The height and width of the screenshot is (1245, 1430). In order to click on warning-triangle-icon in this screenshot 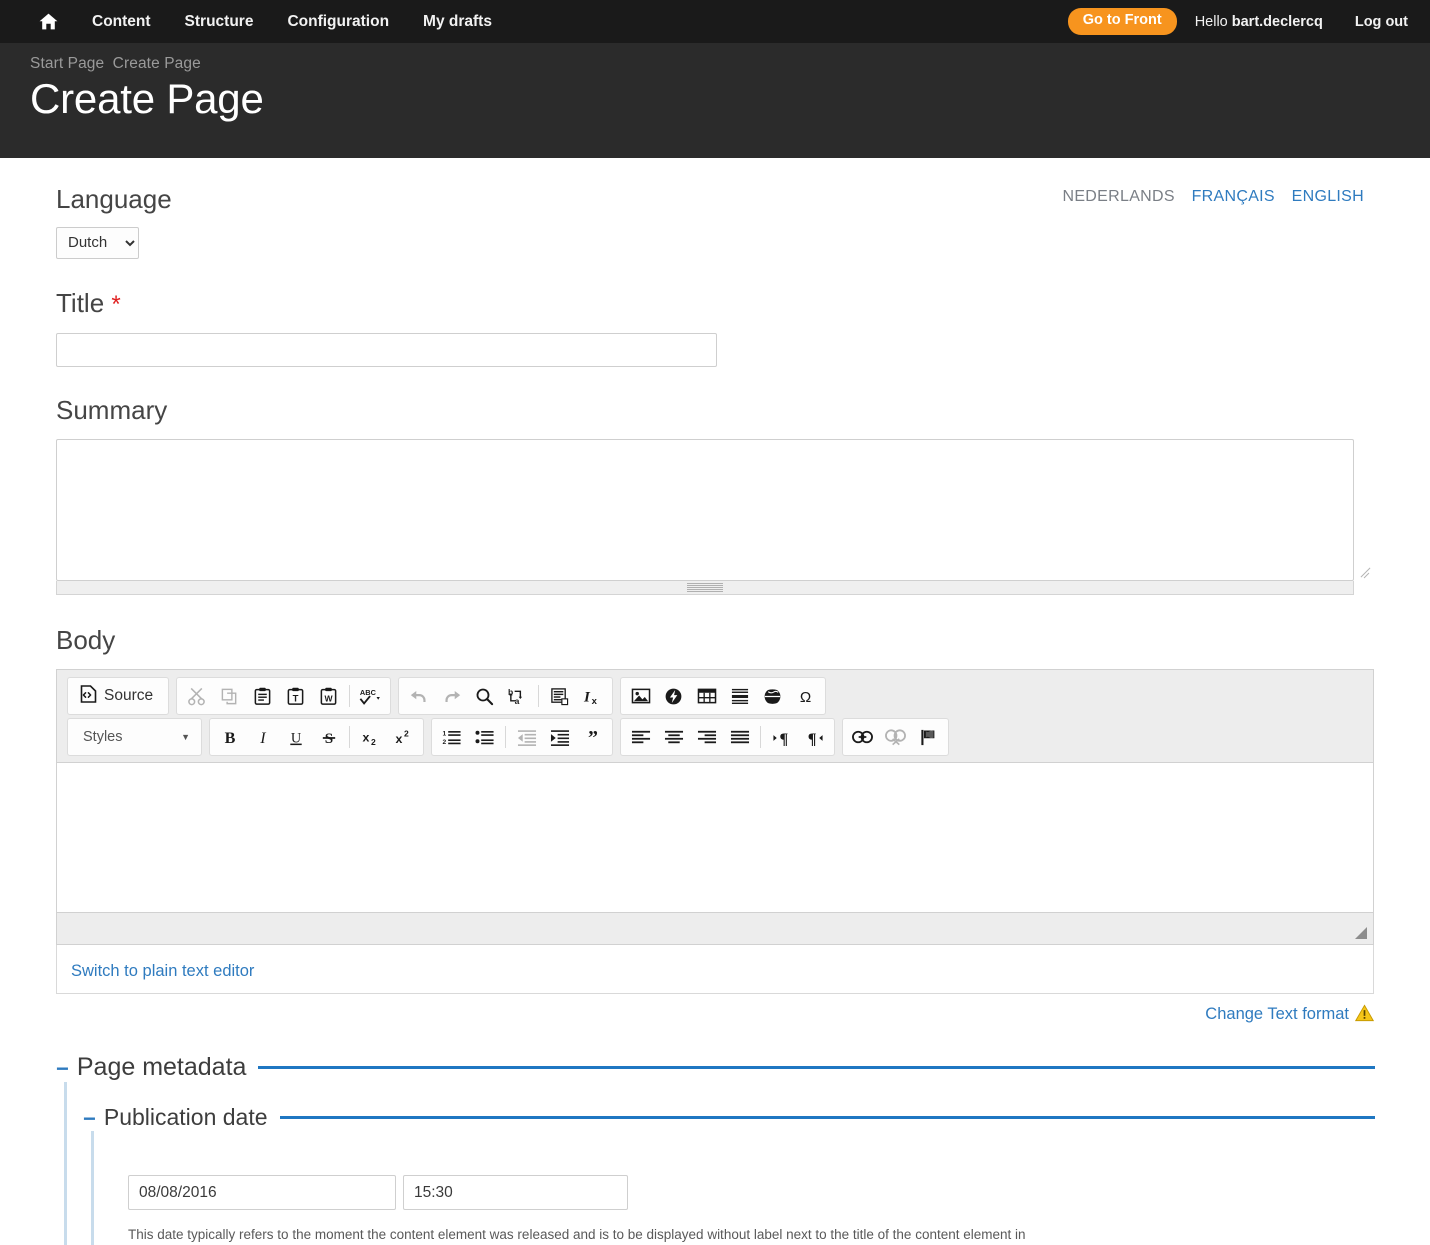, I will do `click(1364, 1015)`.